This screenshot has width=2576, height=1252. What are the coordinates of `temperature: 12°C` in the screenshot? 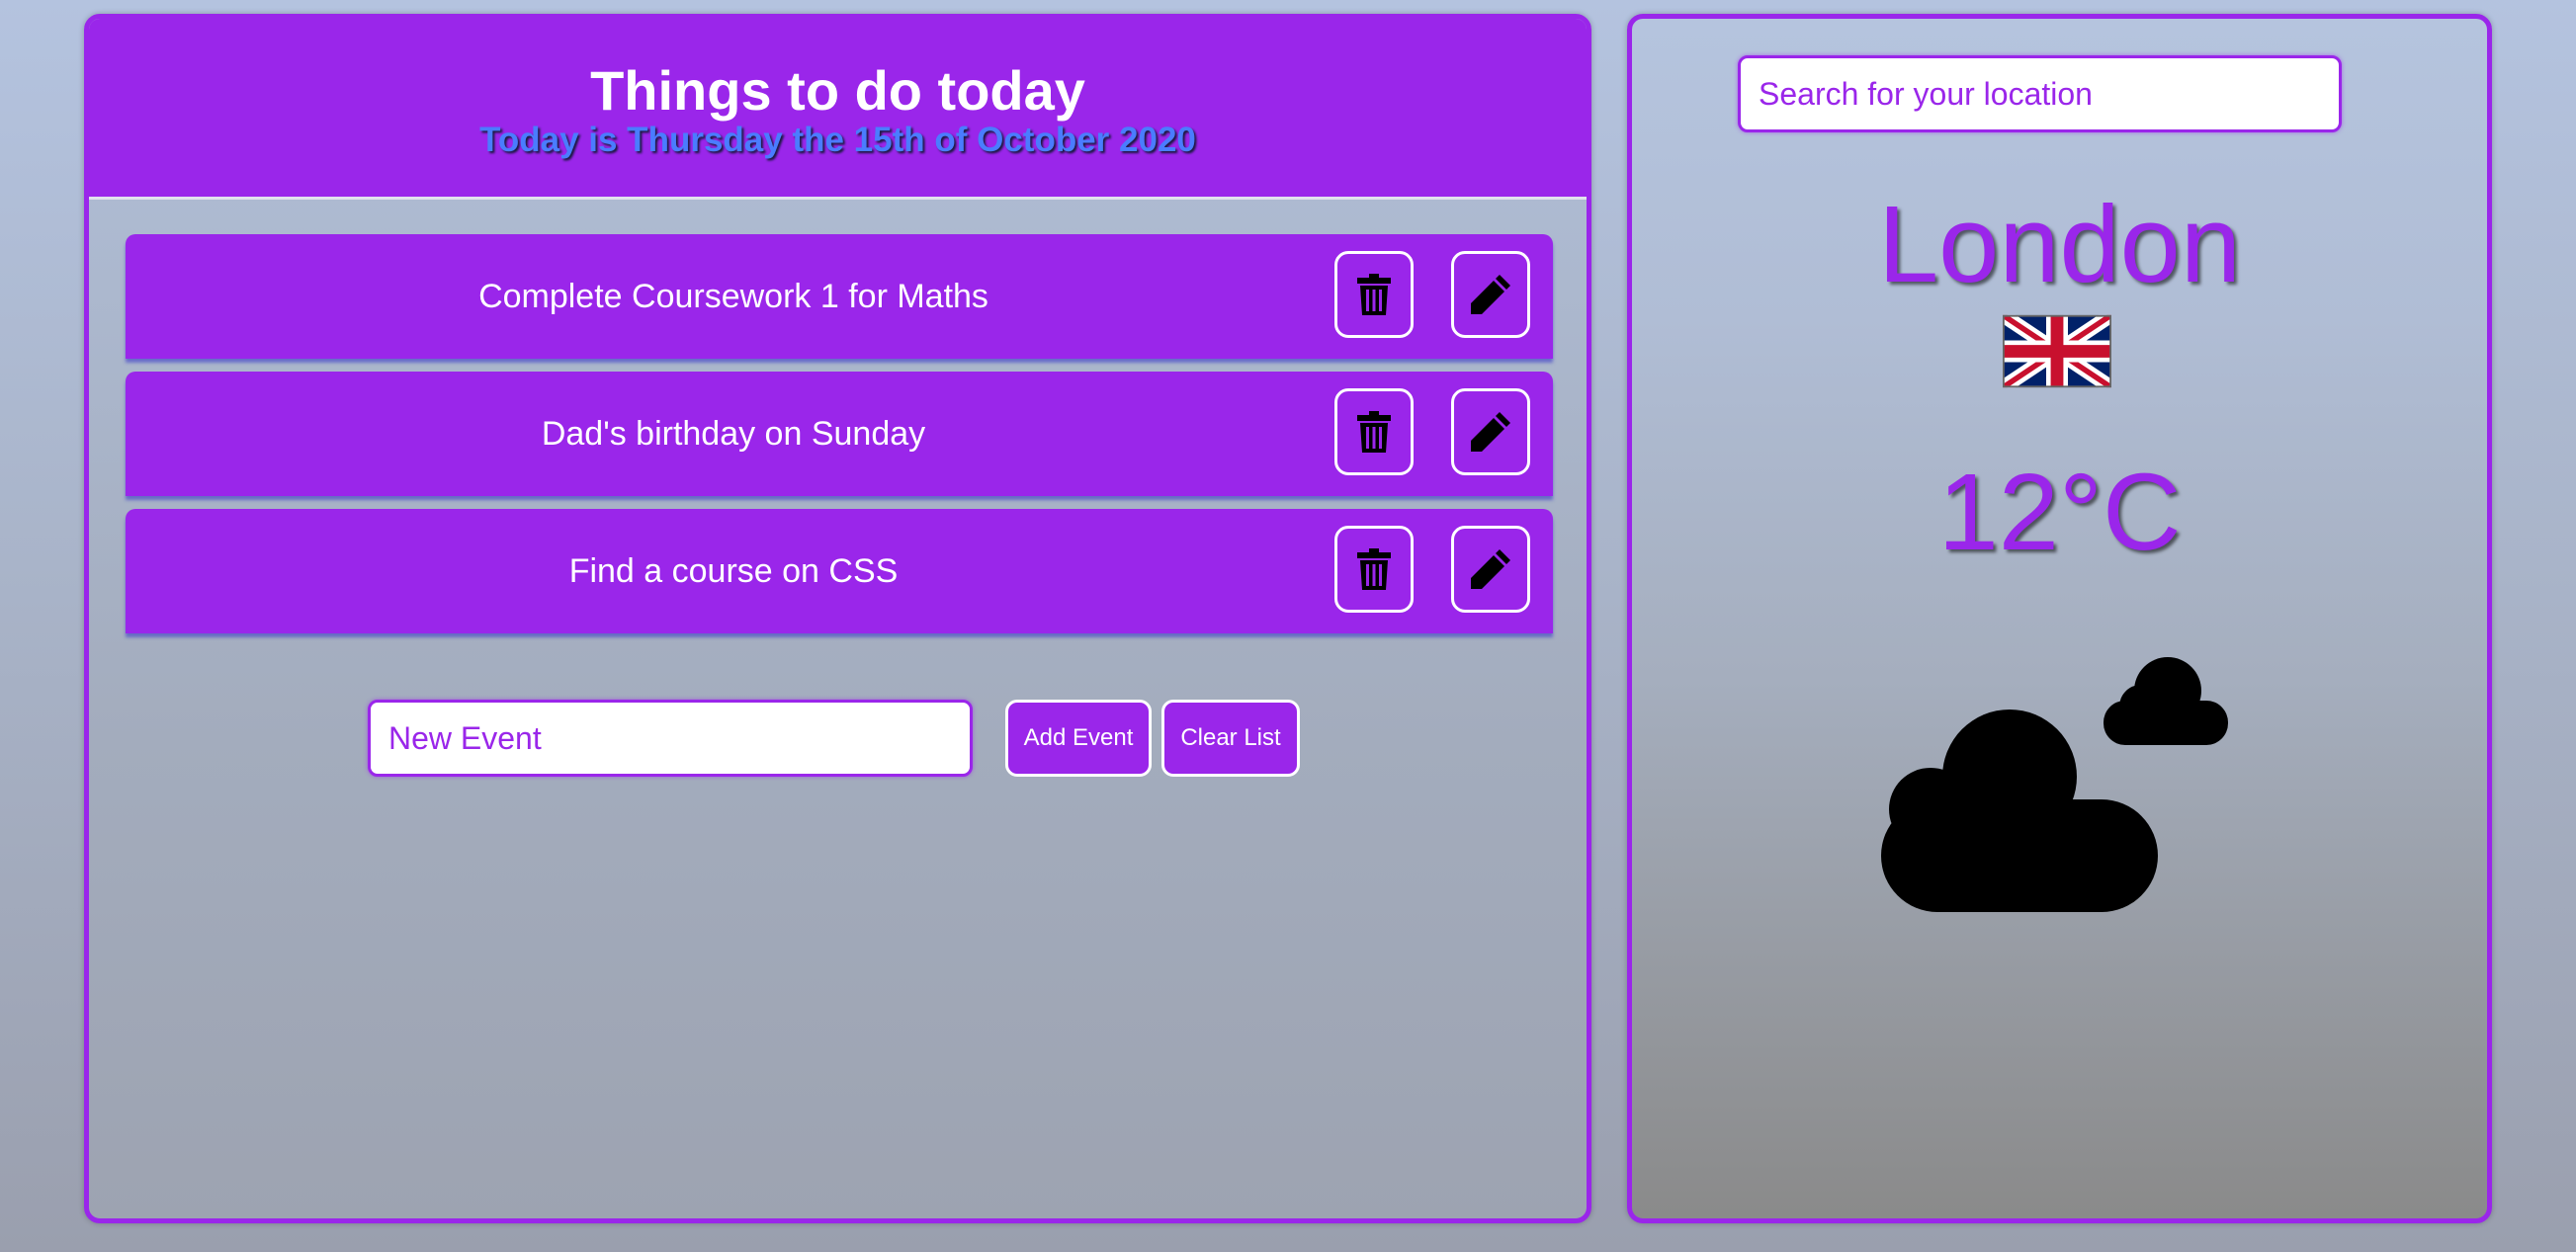 It's located at (2059, 512).